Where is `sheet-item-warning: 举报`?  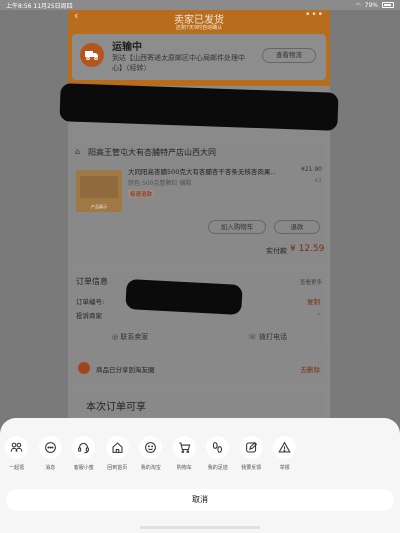 sheet-item-warning: 举报 is located at coordinates (285, 453).